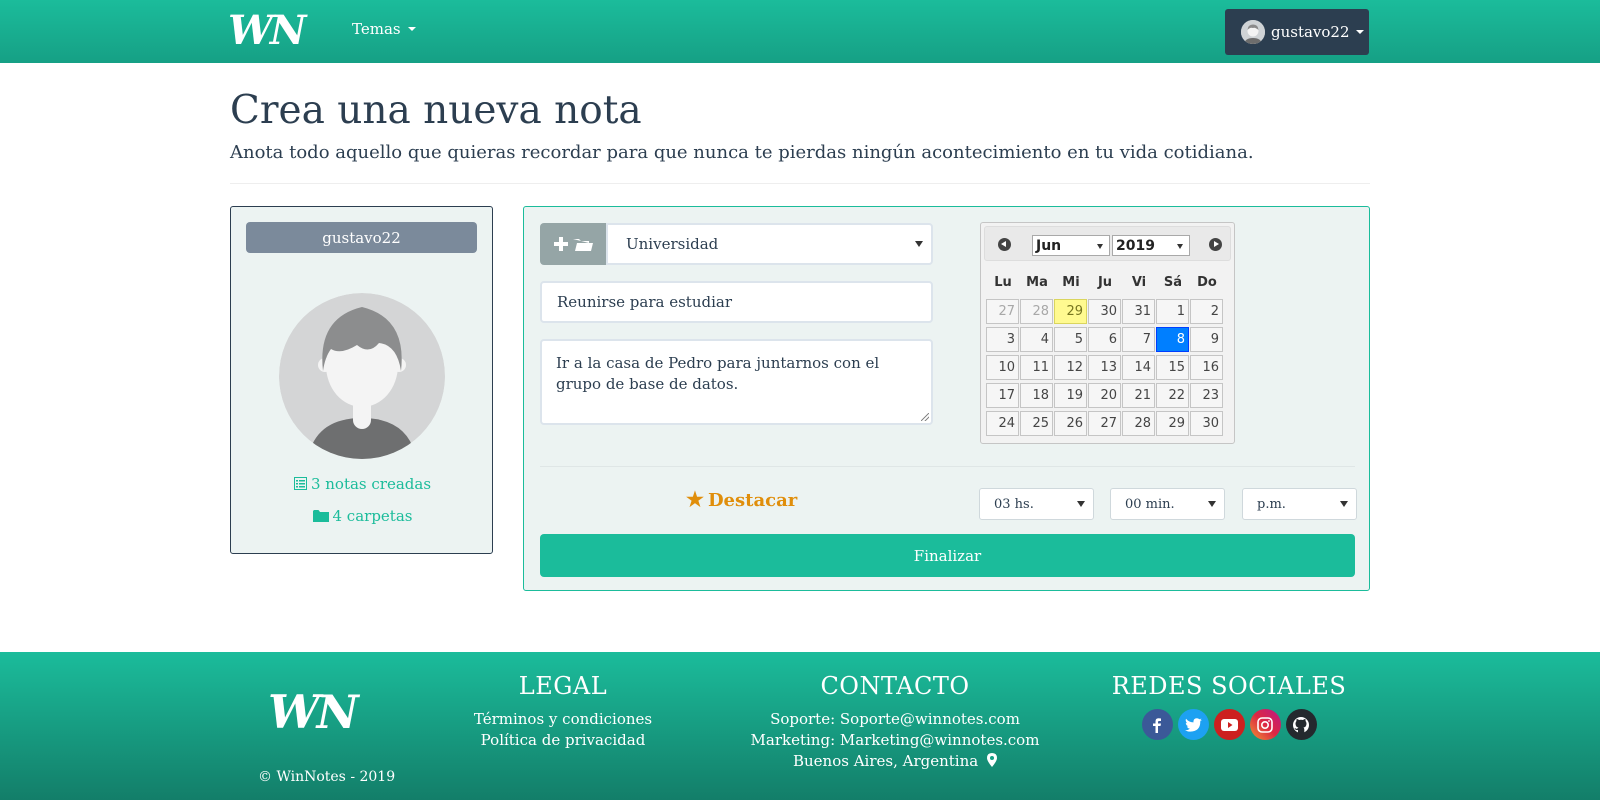 This screenshot has height=800, width=1600. Describe the element at coordinates (1206, 339) in the screenshot. I see `calendar-day: 9` at that location.